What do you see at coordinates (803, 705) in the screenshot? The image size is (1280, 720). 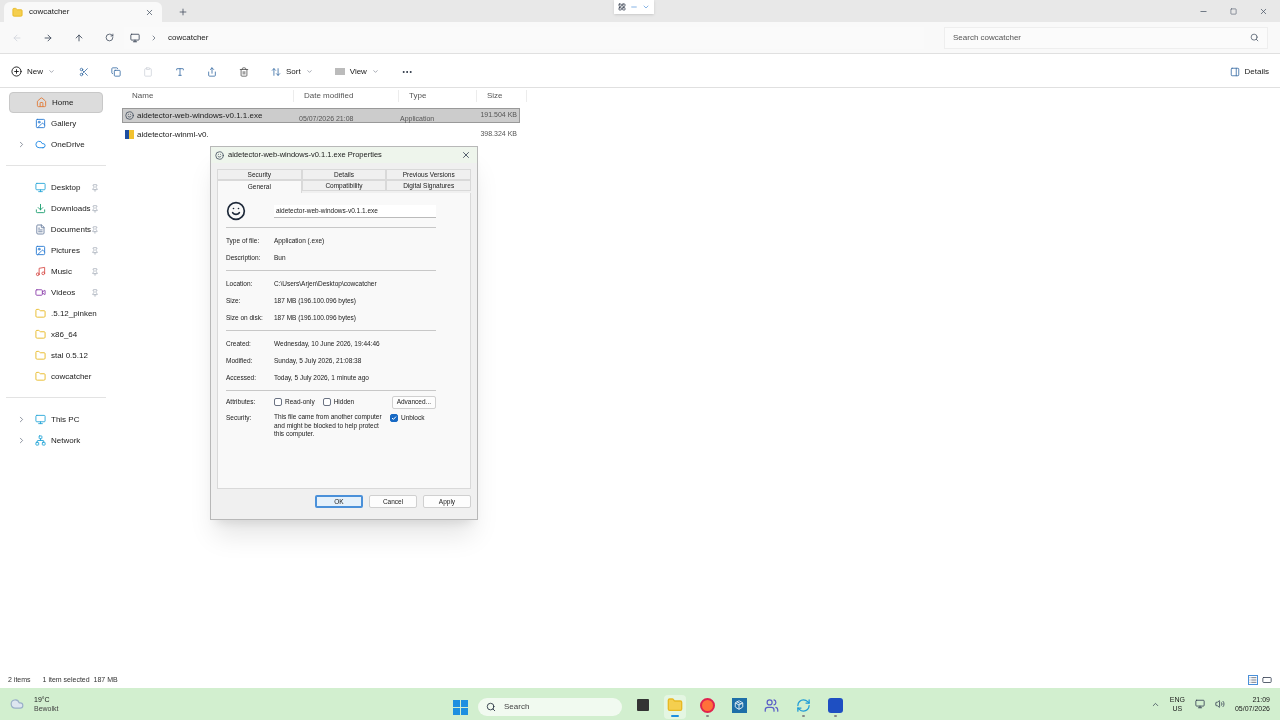 I see `sync-icon` at bounding box center [803, 705].